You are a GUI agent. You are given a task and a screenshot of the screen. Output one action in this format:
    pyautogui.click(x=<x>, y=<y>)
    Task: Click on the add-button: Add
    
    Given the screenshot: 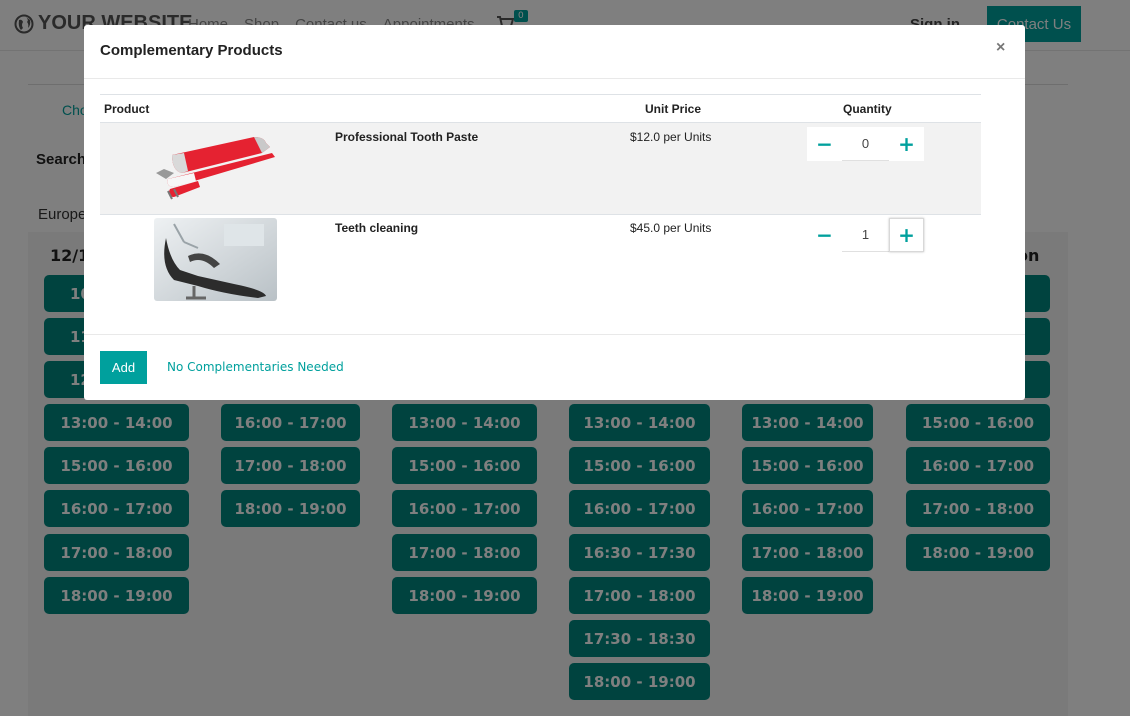 What is the action you would take?
    pyautogui.click(x=123, y=367)
    